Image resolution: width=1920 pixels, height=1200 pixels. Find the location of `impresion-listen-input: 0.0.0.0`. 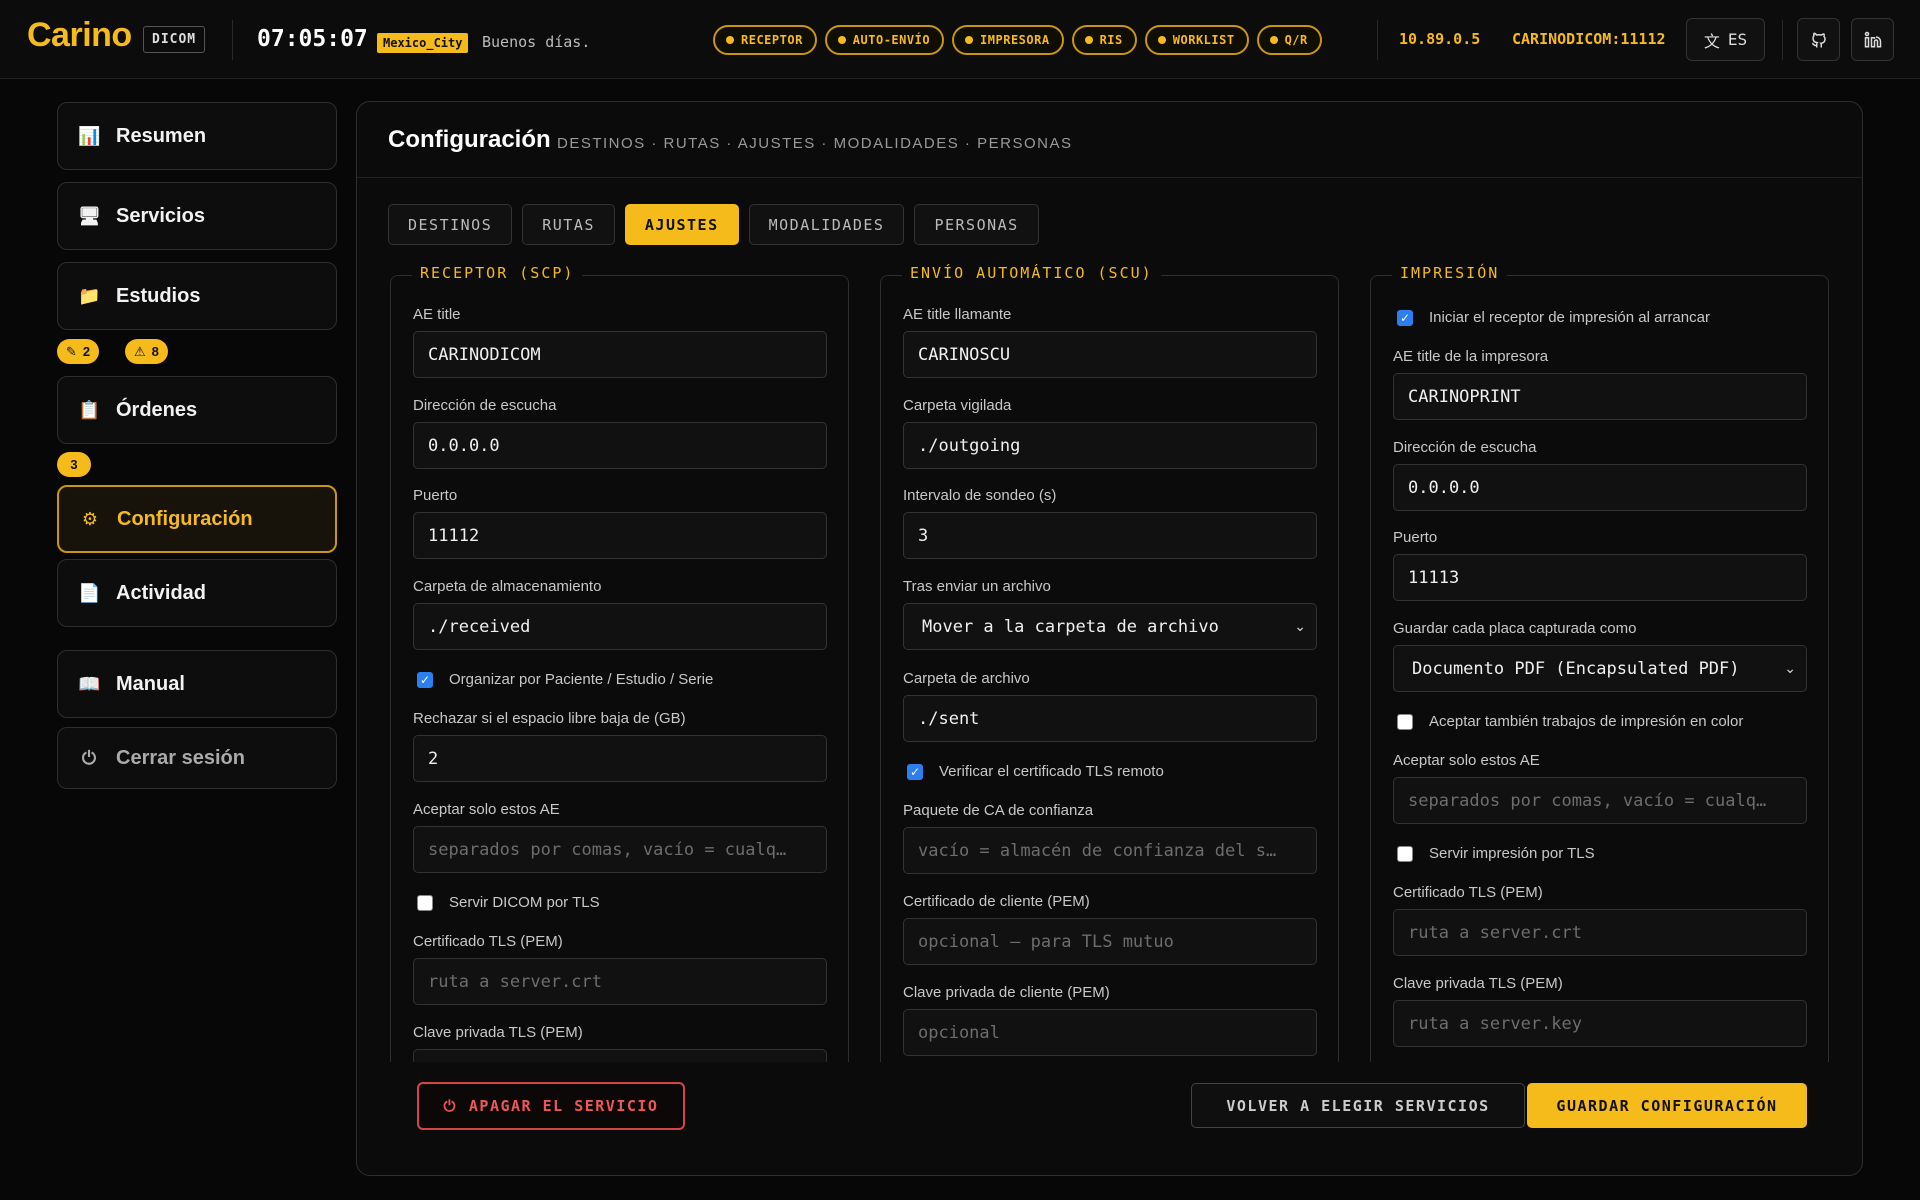

impresion-listen-input: 0.0.0.0 is located at coordinates (1600, 487).